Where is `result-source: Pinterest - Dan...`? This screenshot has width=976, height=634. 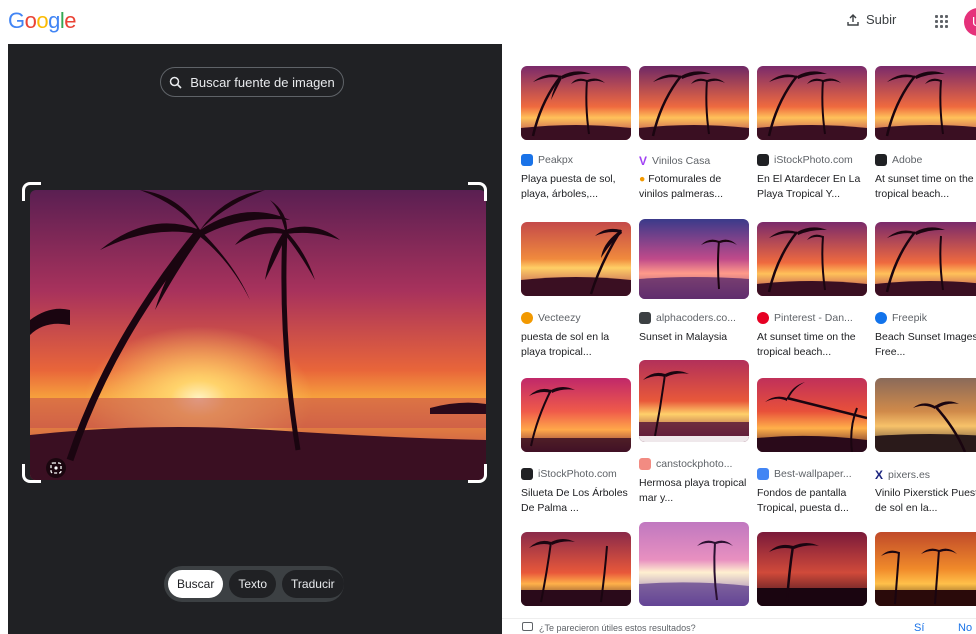
result-source: Pinterest - Dan... is located at coordinates (817, 318).